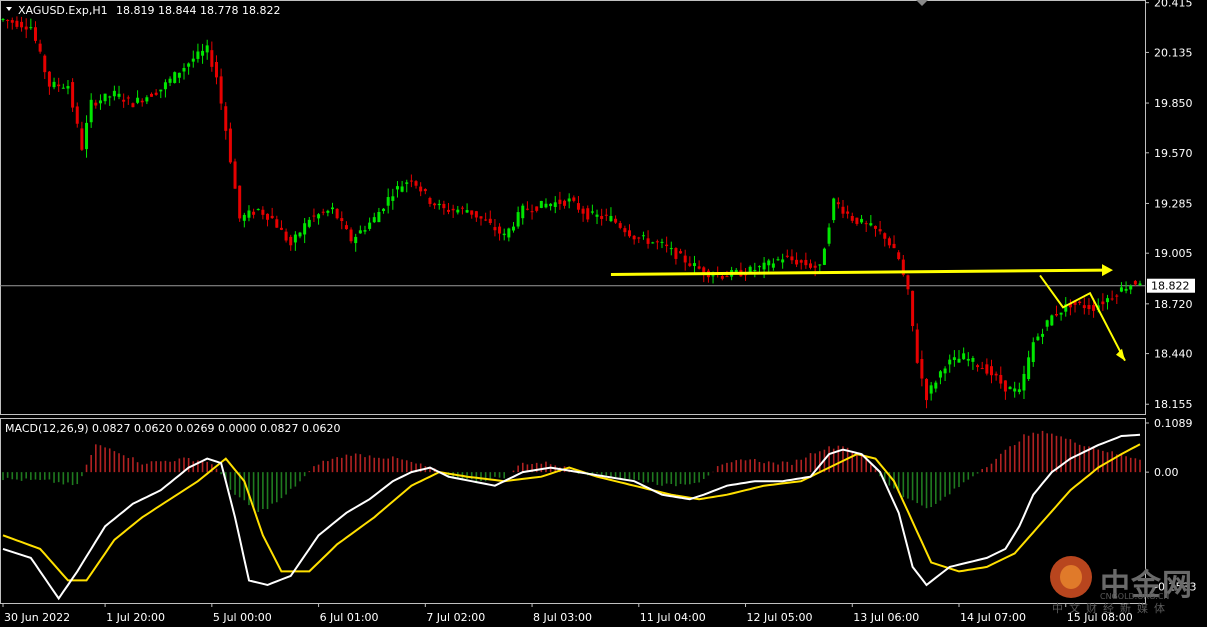 The height and width of the screenshot is (627, 1207). Describe the element at coordinates (1173, 5) in the screenshot. I see `price-tick-label: 20.415` at that location.